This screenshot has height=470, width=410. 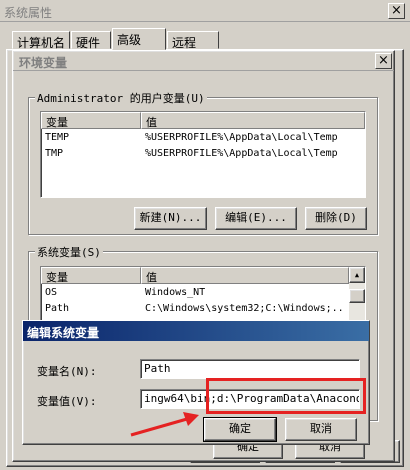 I want to click on row-name: OS, so click(x=51, y=292).